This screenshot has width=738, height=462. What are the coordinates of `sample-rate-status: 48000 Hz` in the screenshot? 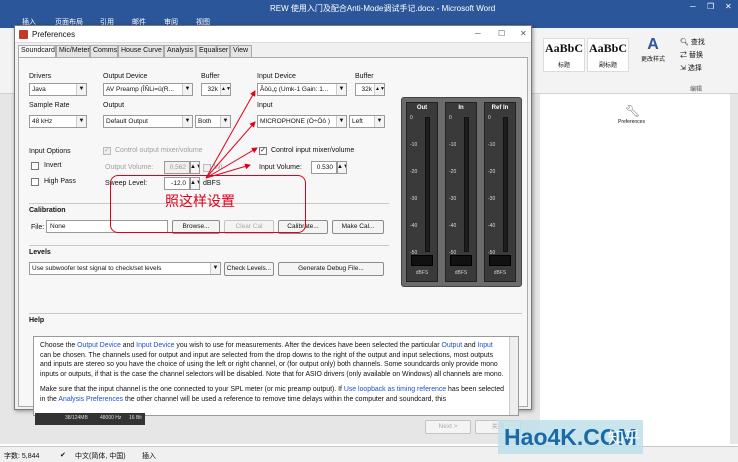 It's located at (111, 418).